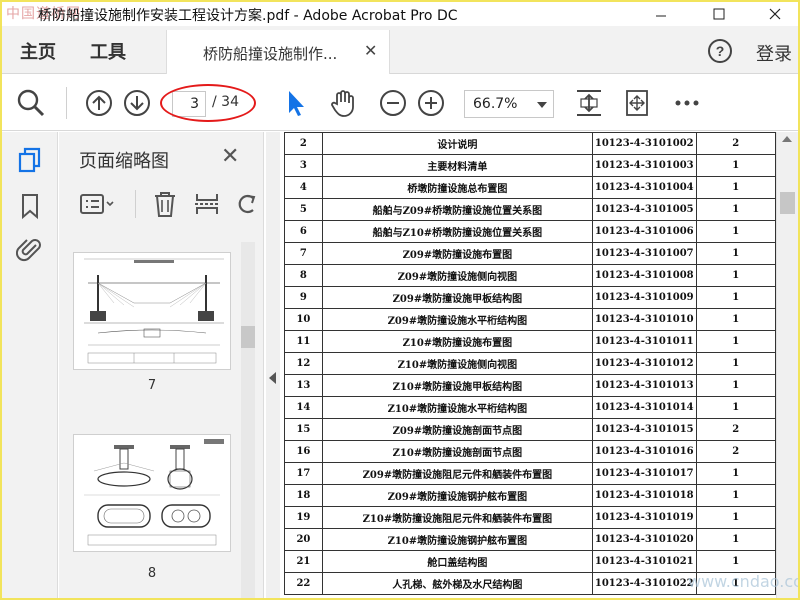  Describe the element at coordinates (644, 385) in the screenshot. I see `drawing-code: 10123-4-3101013` at that location.